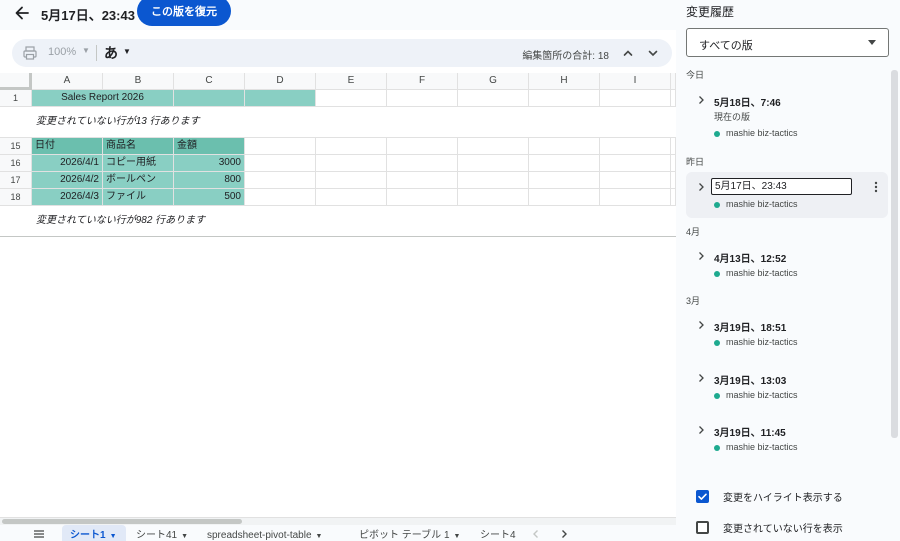 This screenshot has height=541, width=900. Describe the element at coordinates (94, 533) in the screenshot. I see `sheet-tab: シート1 ▼` at that location.